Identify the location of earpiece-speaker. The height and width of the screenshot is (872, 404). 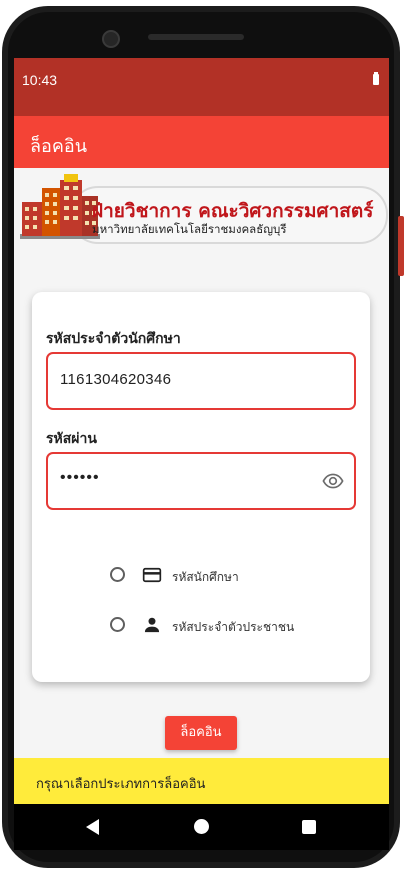
(196, 37).